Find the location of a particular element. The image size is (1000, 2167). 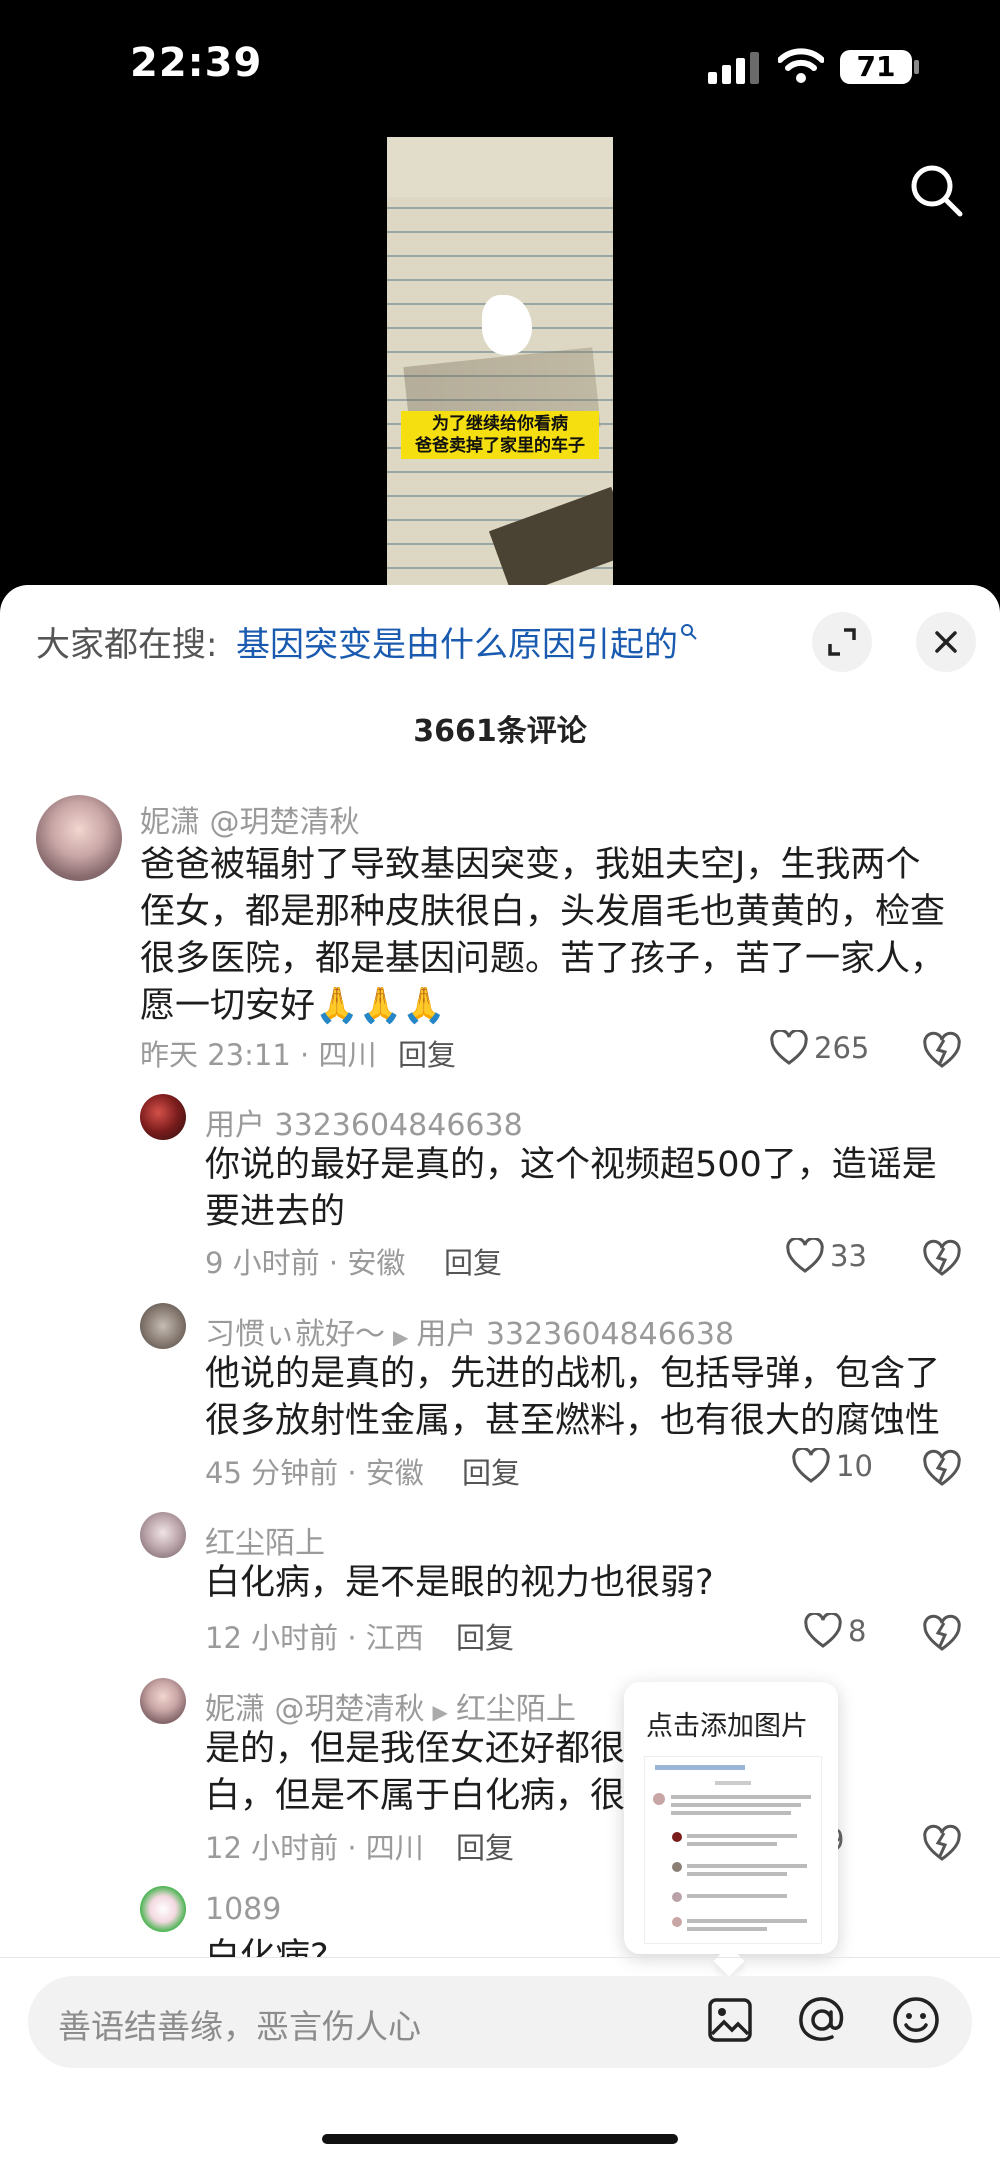

wifi-icon is located at coordinates (801, 65).